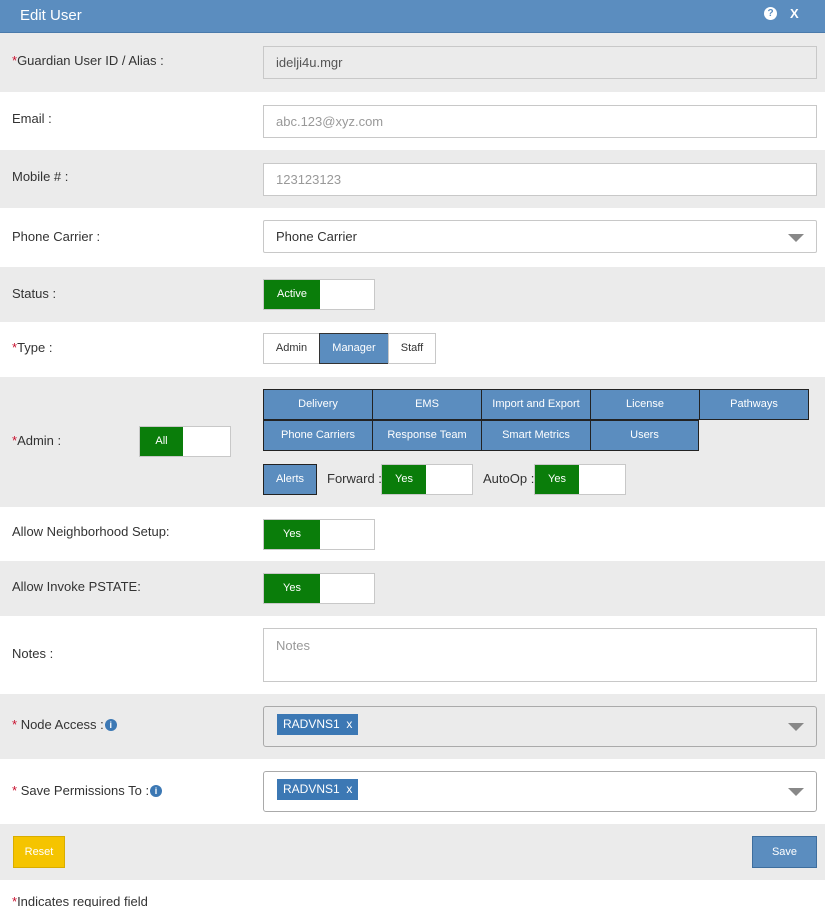 This screenshot has height=907, width=825. I want to click on row-notes: Notes, so click(412, 655).